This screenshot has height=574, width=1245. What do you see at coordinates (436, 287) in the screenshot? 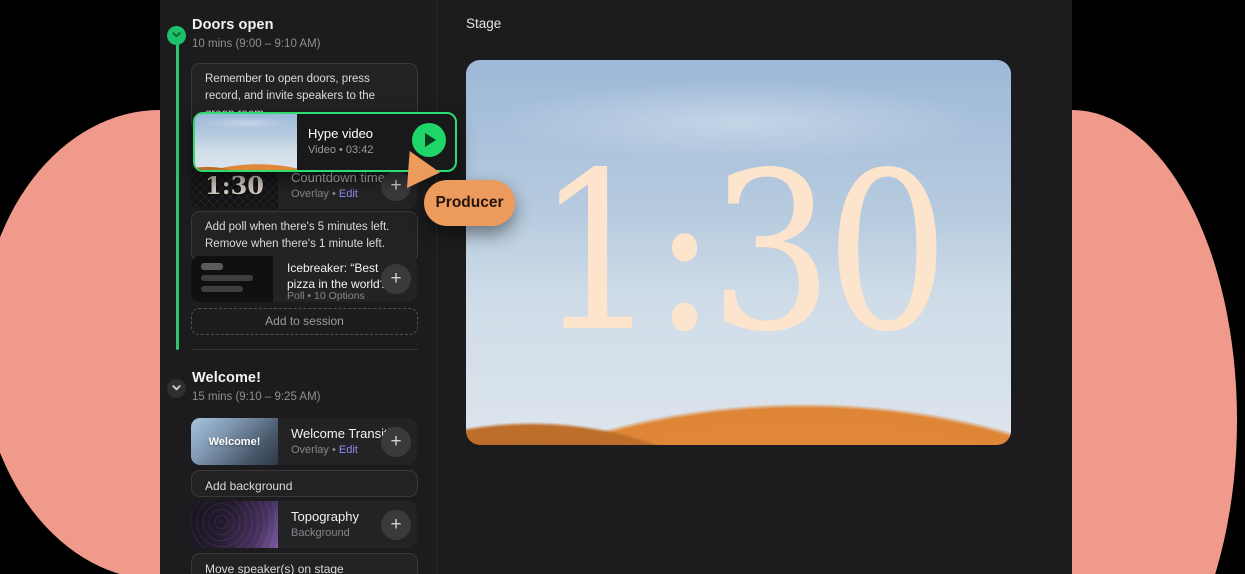
I see `sidebar-divider` at bounding box center [436, 287].